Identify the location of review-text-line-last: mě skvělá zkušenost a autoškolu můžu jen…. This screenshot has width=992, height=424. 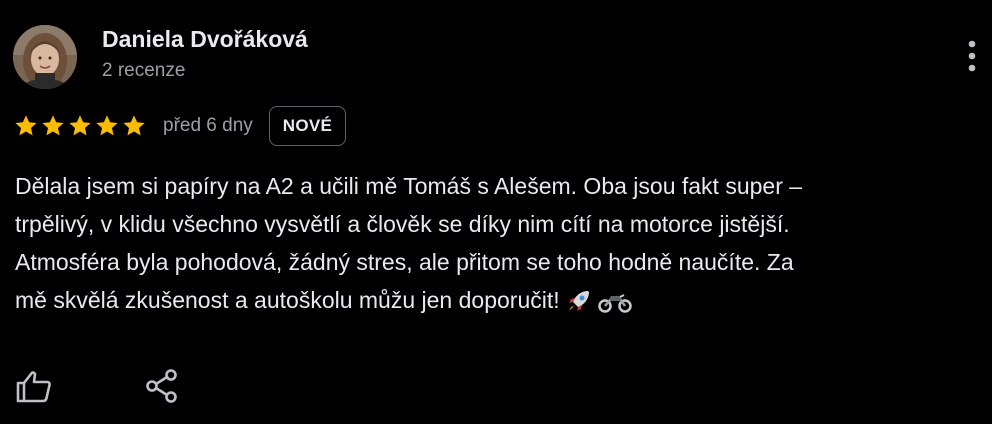
(497, 303).